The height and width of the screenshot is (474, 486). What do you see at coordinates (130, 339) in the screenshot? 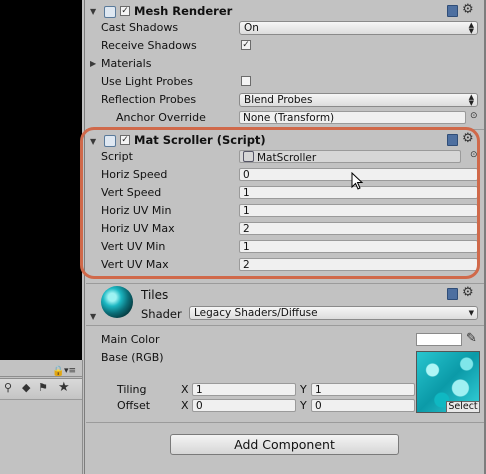
I see `main-color-label: Main Color` at bounding box center [130, 339].